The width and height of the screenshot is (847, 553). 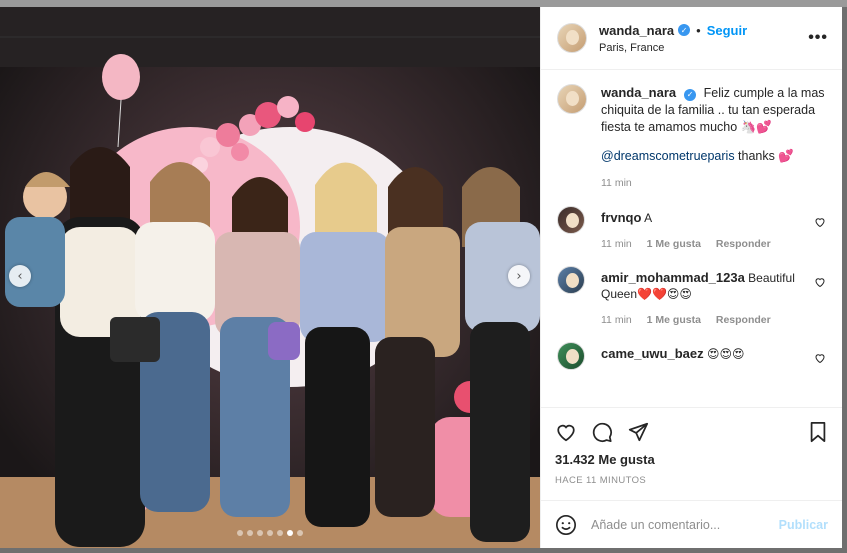 I want to click on comment-item: frvnqo A 11 min 1 Me gusta Responder, so click(x=691, y=229).